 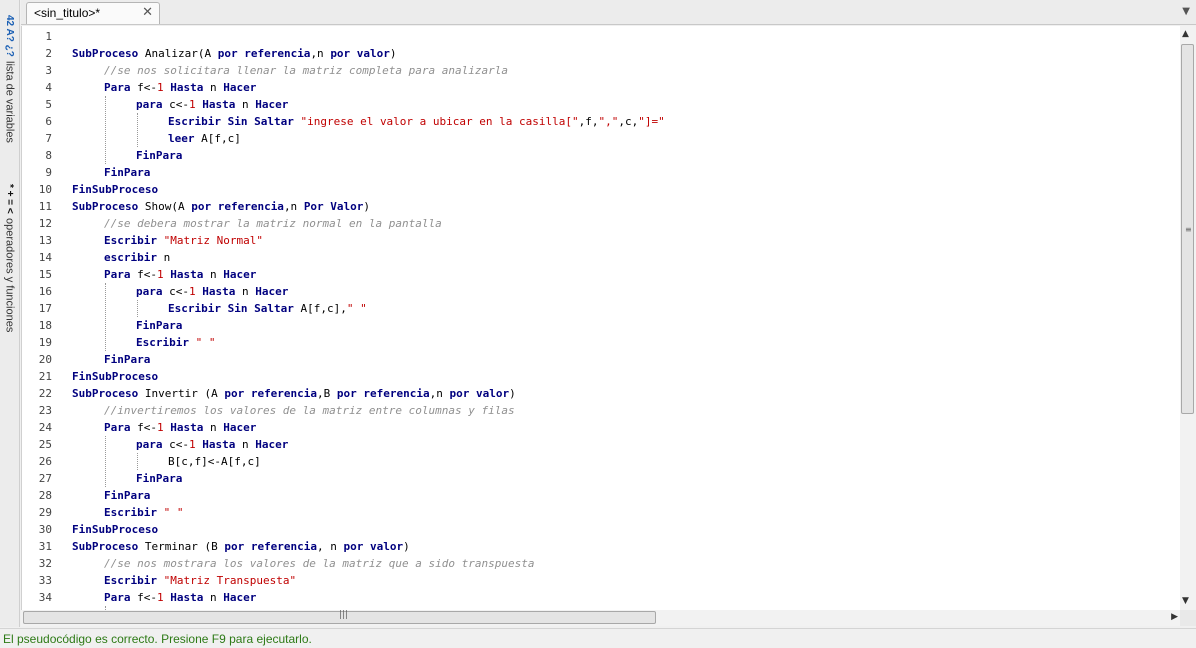 I want to click on code-line: 30 FinSubProceso, so click(x=597, y=529).